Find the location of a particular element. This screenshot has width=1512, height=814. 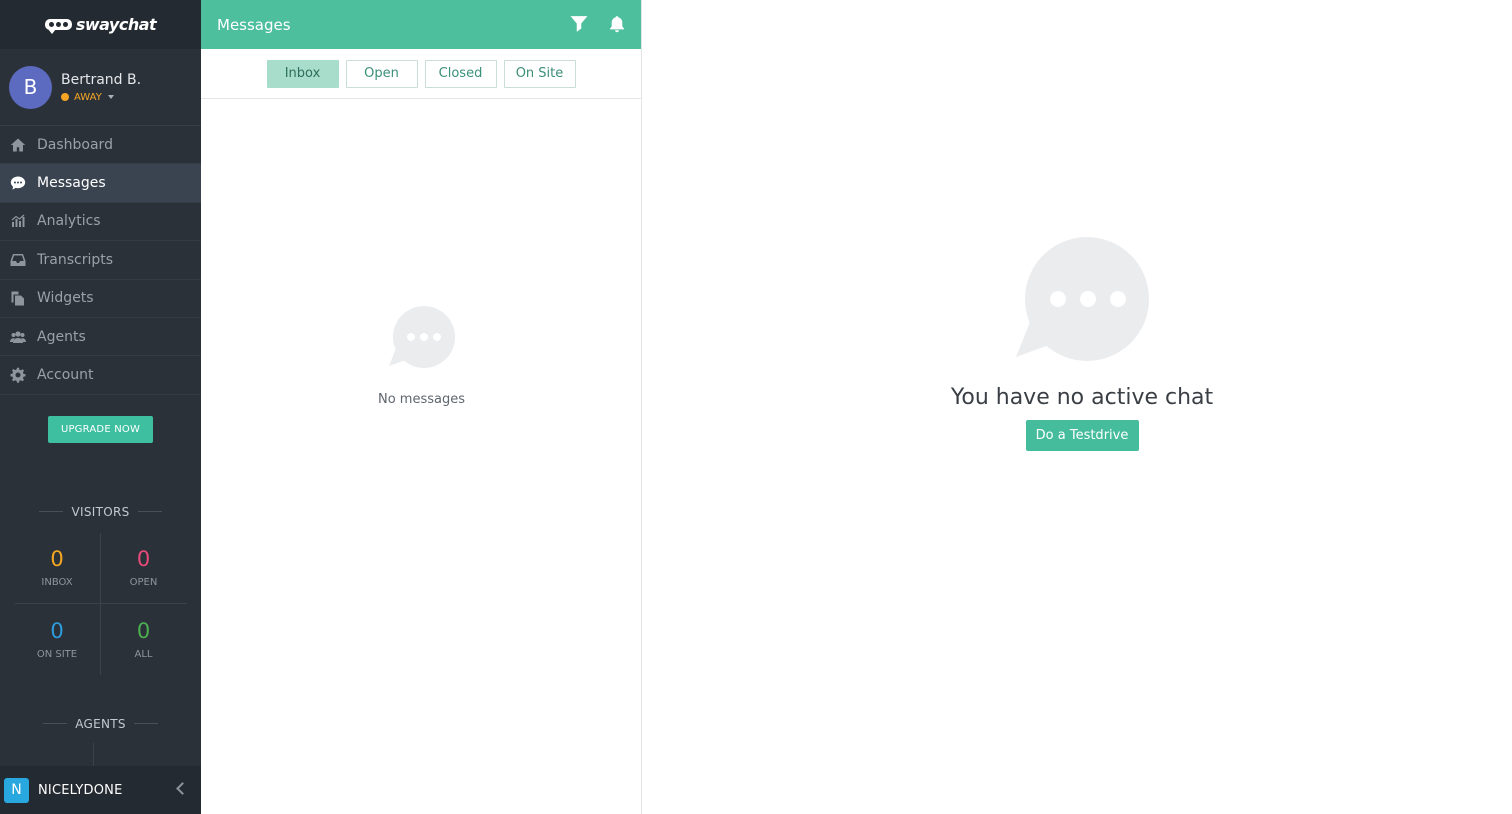

logo-bar: swaychat is located at coordinates (100, 24).